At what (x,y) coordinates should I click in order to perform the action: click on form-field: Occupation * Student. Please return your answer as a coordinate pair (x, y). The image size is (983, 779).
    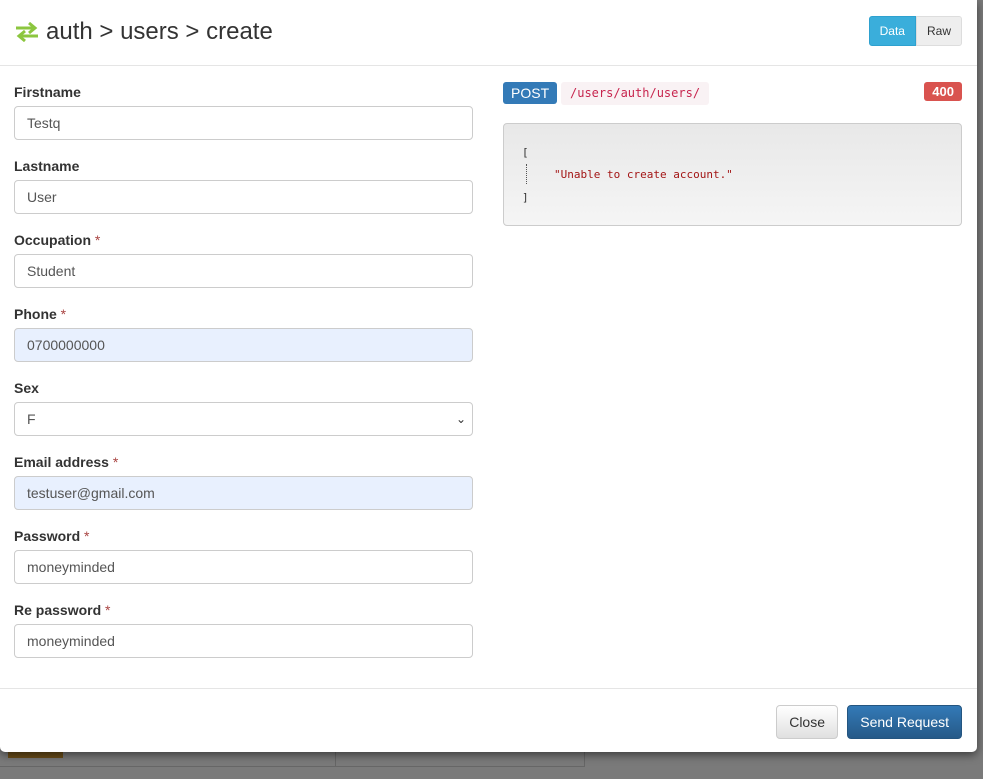
    Looking at the image, I should click on (243, 269).